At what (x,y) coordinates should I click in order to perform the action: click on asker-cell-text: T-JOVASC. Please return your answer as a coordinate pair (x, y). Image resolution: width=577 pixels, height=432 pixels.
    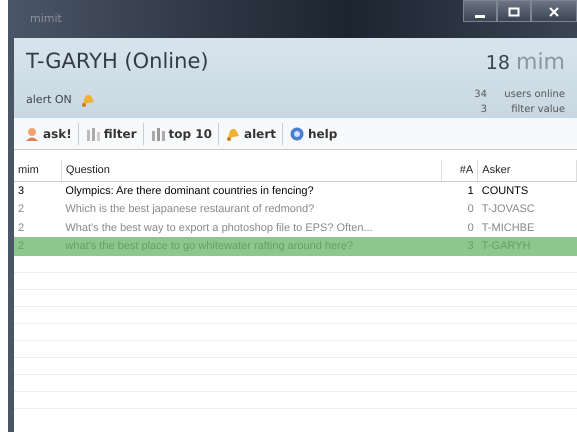
    Looking at the image, I should click on (508, 209).